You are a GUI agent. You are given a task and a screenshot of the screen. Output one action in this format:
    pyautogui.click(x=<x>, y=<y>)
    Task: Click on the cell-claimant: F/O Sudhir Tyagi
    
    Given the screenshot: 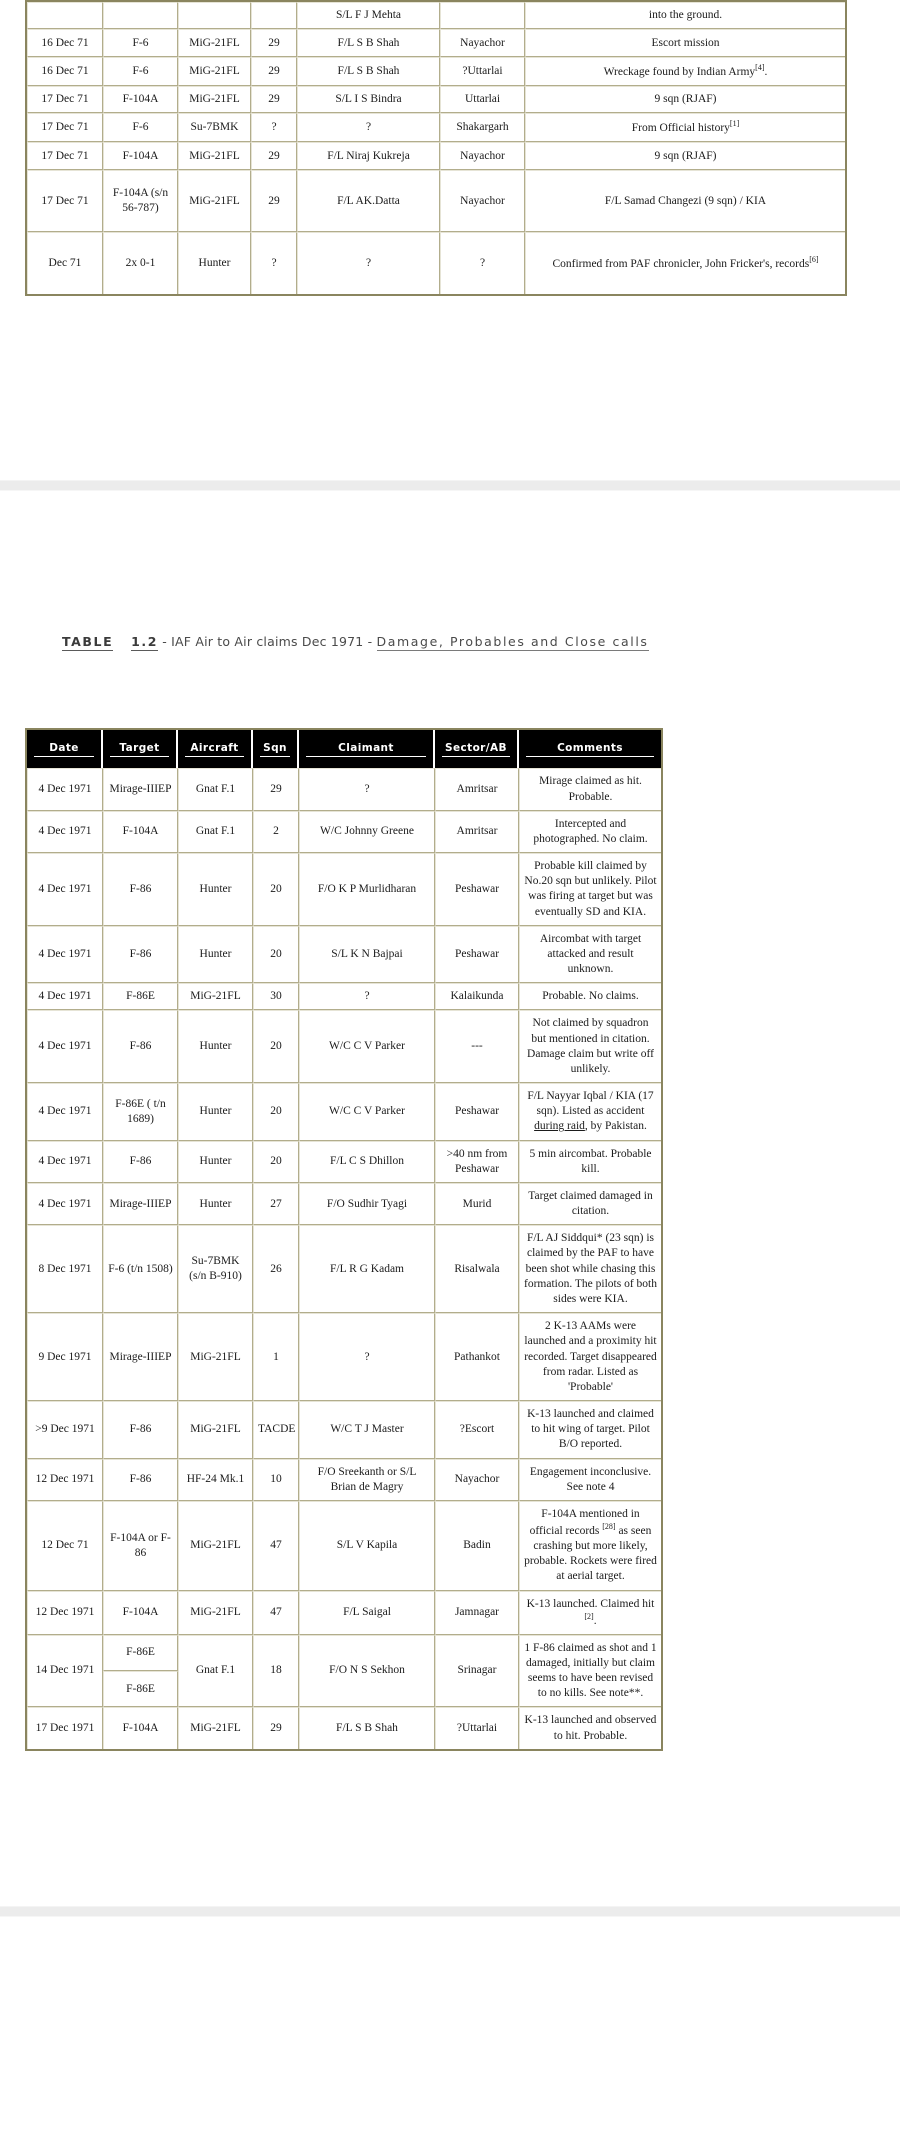 What is the action you would take?
    pyautogui.click(x=367, y=1204)
    